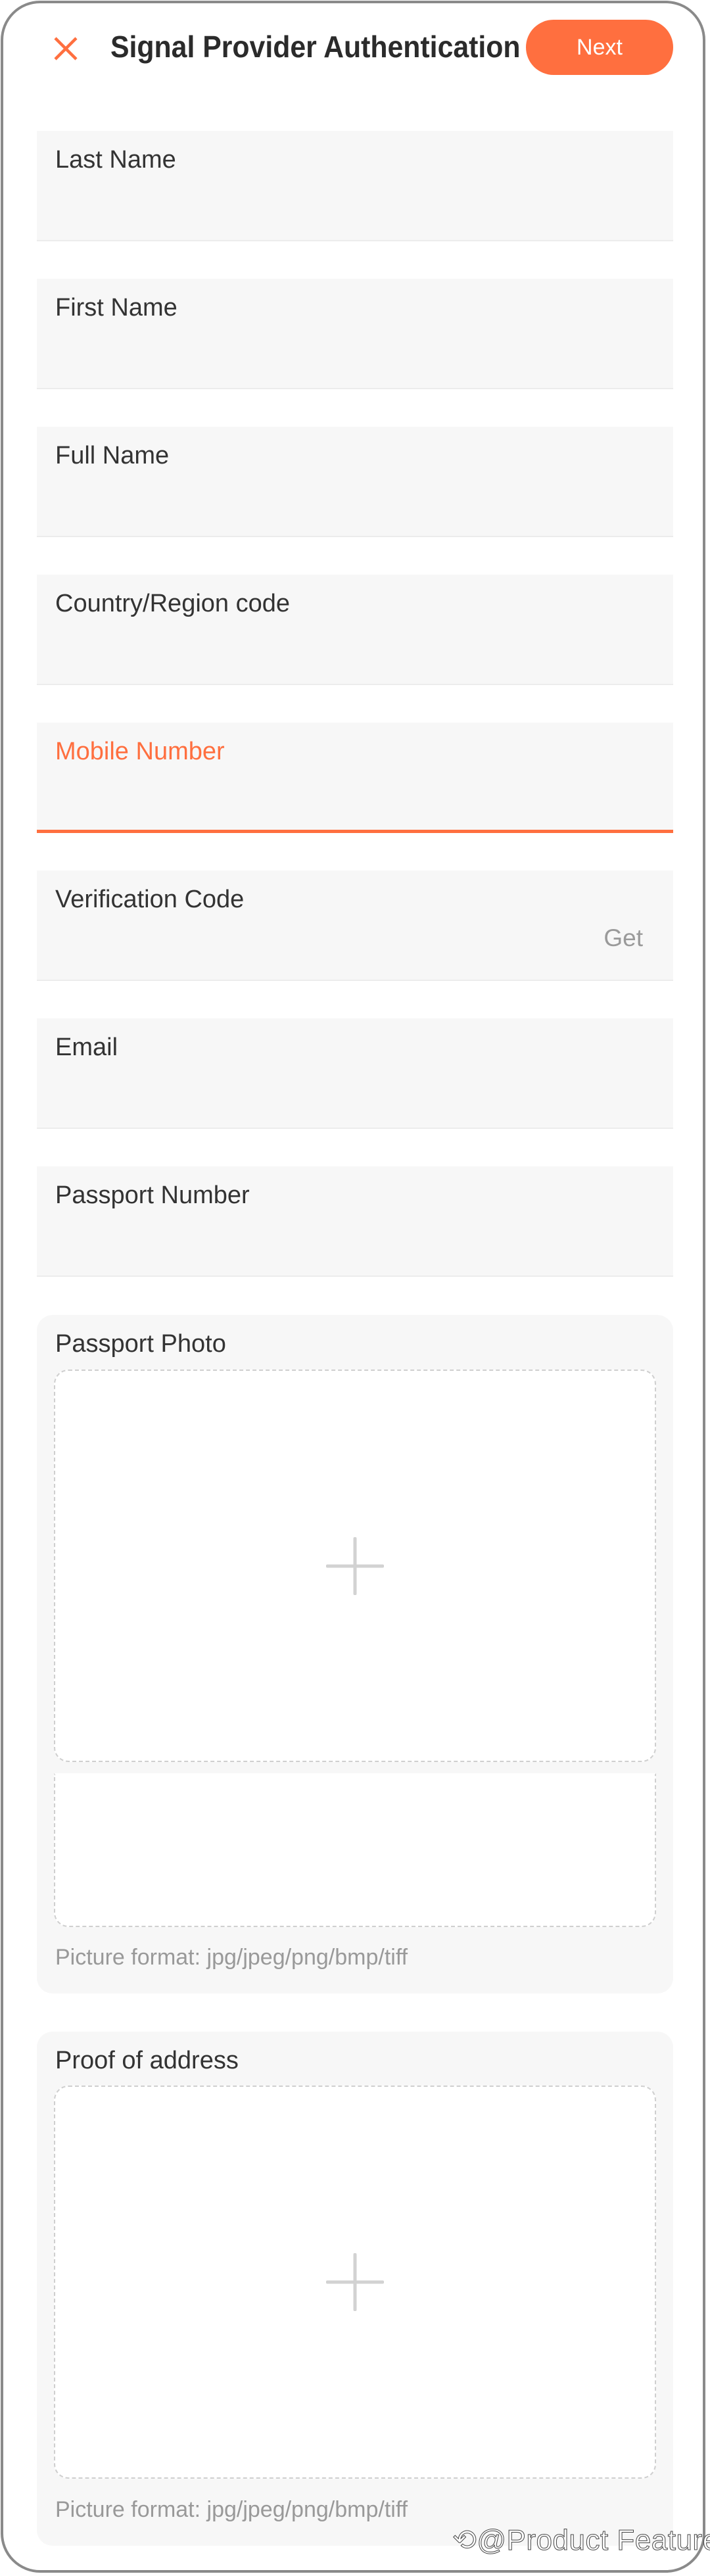 The height and width of the screenshot is (2576, 710). What do you see at coordinates (315, 47) in the screenshot?
I see `page-title: Signal Provider Authentication` at bounding box center [315, 47].